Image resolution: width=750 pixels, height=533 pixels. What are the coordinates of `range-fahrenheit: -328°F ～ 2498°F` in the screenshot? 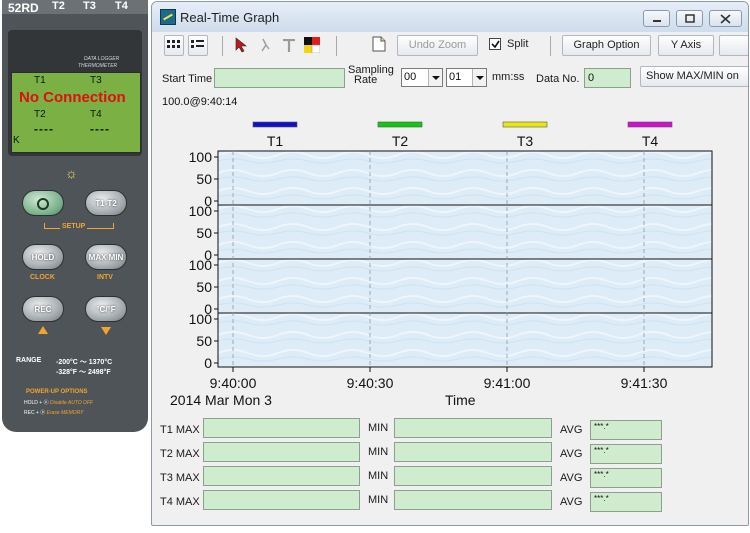 It's located at (83, 372).